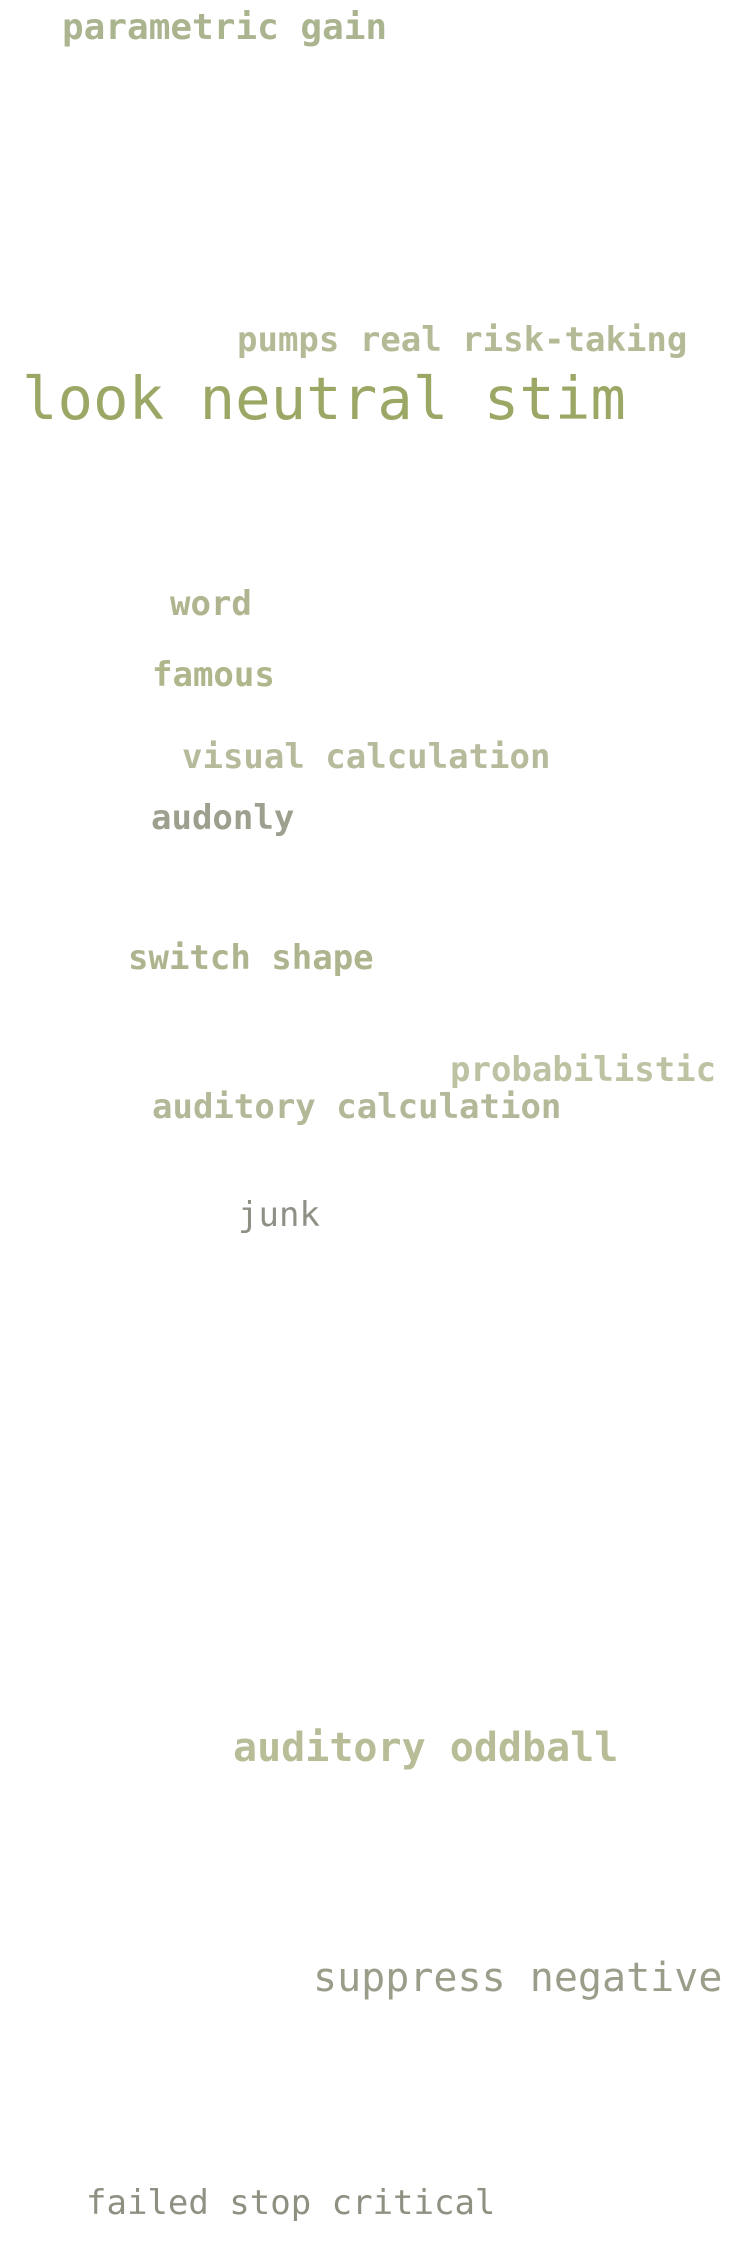  Describe the element at coordinates (426, 1748) in the screenshot. I see `cloud-word-auditory-oddball: auditory oddball` at that location.